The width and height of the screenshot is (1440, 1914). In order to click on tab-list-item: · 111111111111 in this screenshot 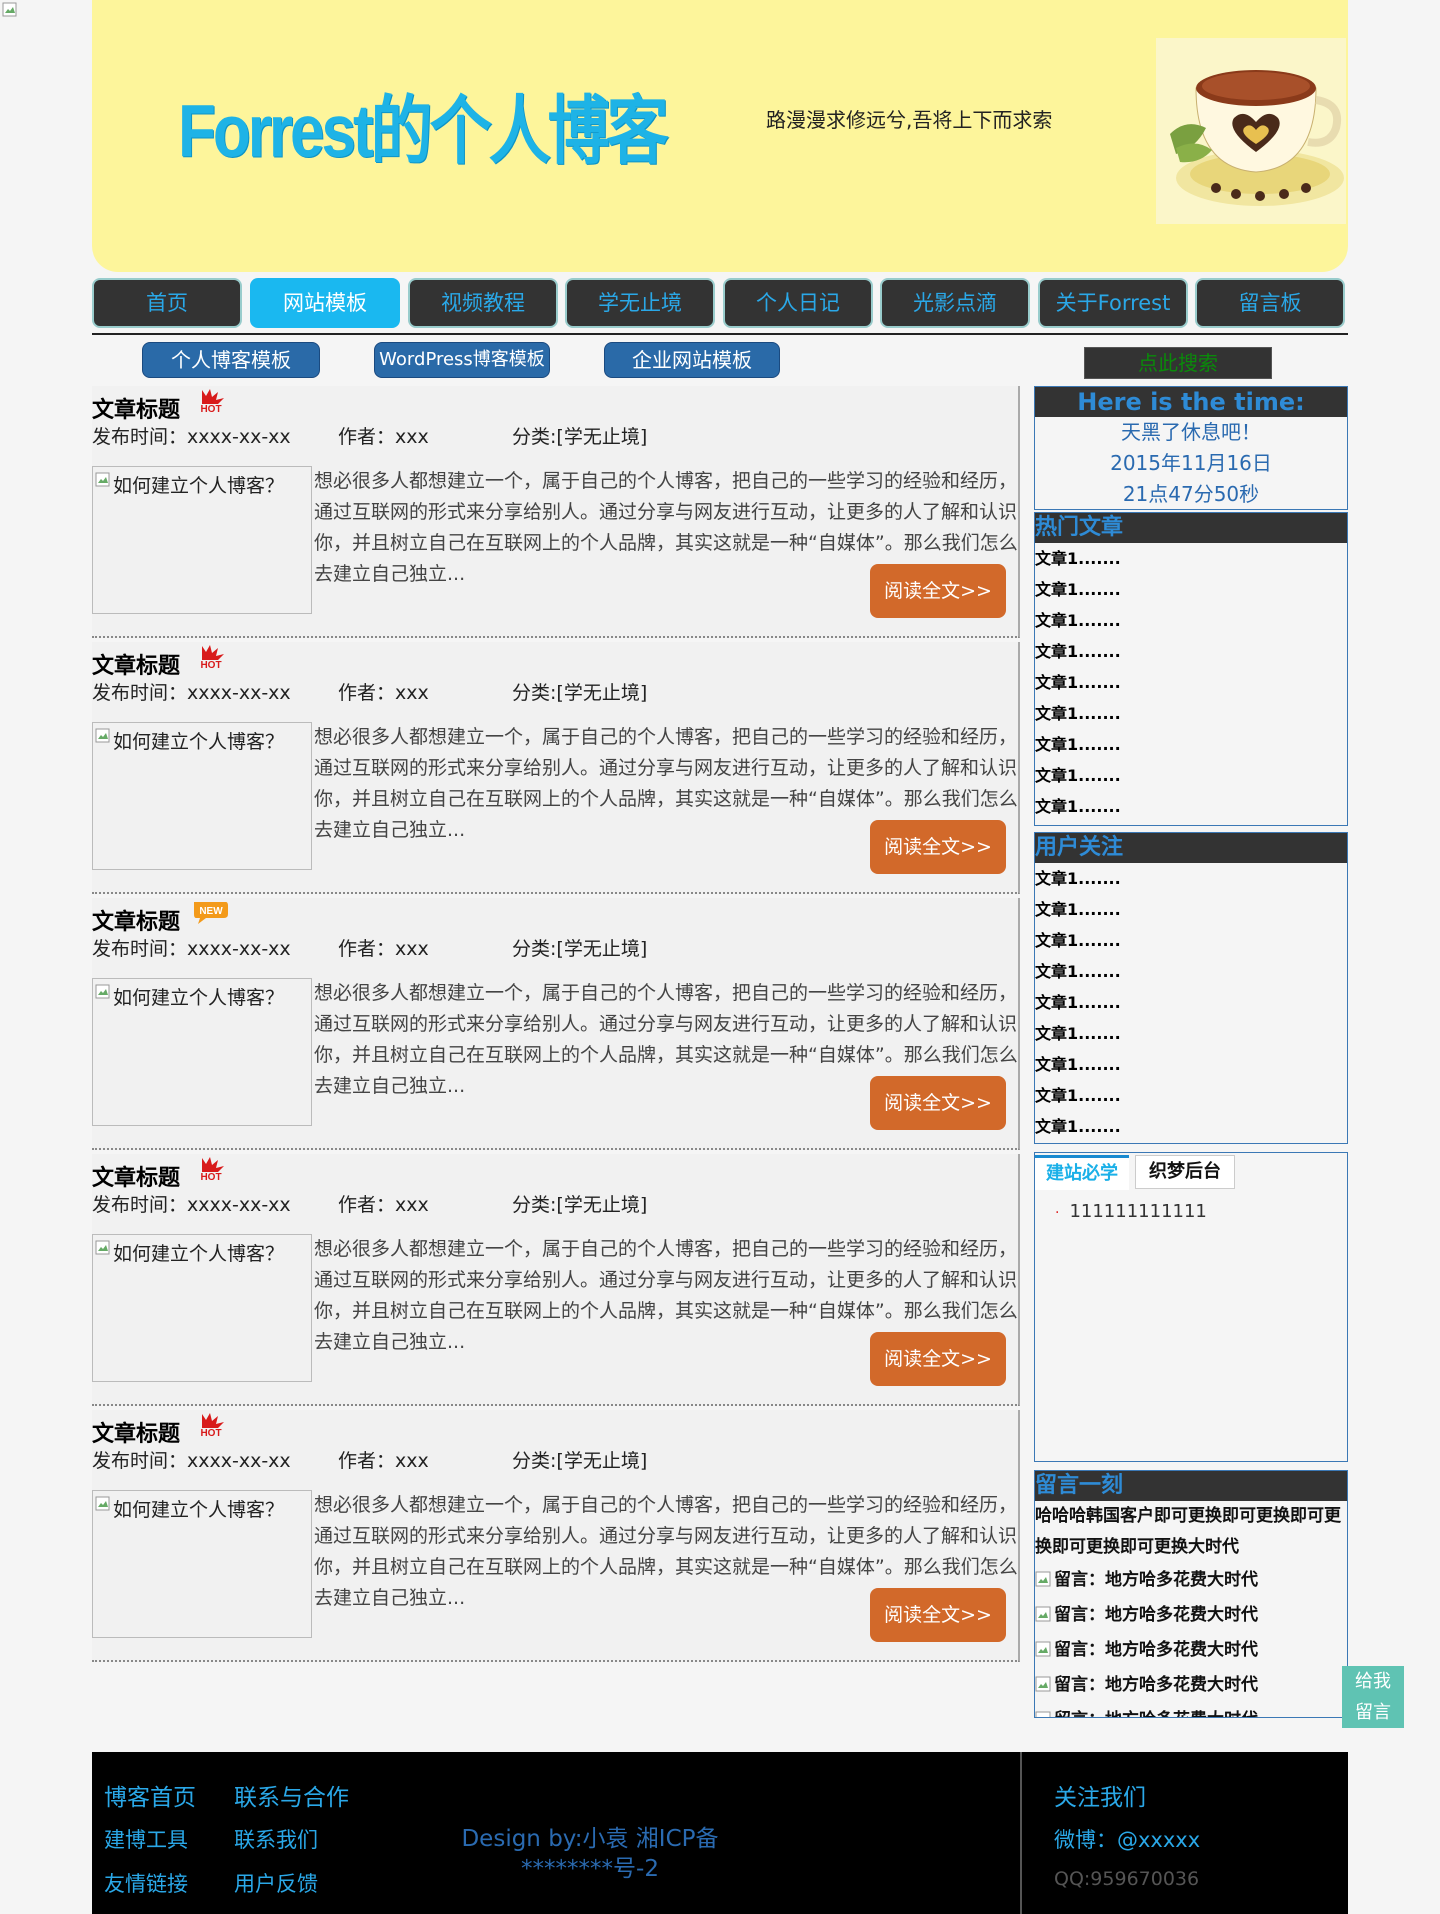, I will do `click(1131, 1211)`.